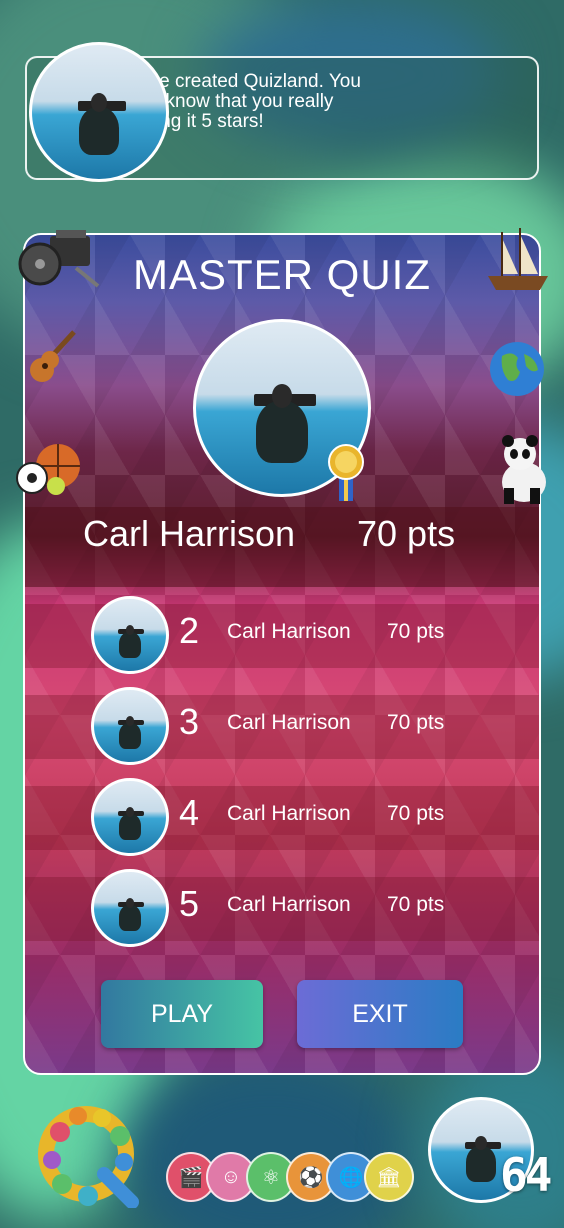 This screenshot has width=564, height=1228. What do you see at coordinates (406, 533) in the screenshot?
I see `leader-points: 70 pts` at bounding box center [406, 533].